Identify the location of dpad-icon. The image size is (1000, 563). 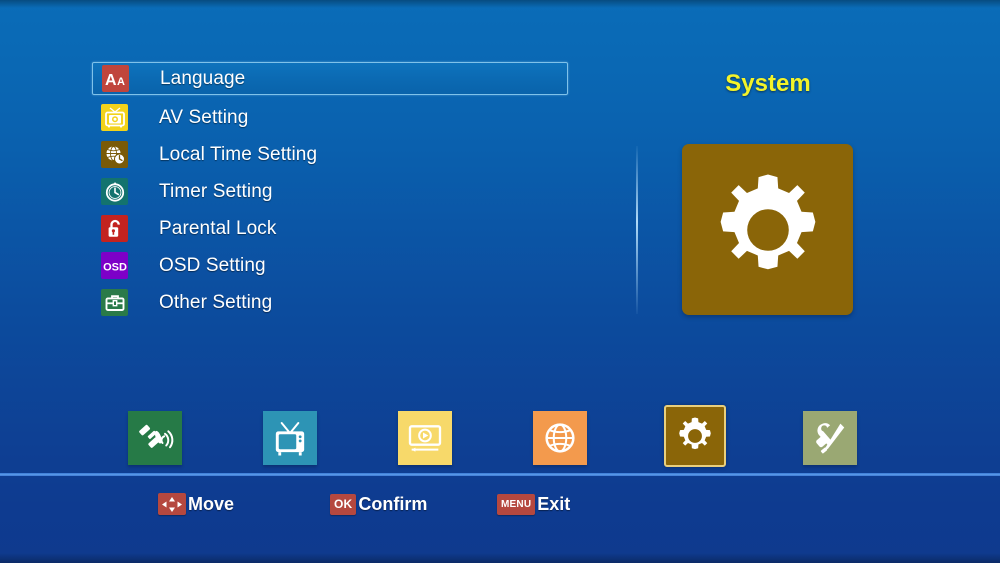
(172, 504).